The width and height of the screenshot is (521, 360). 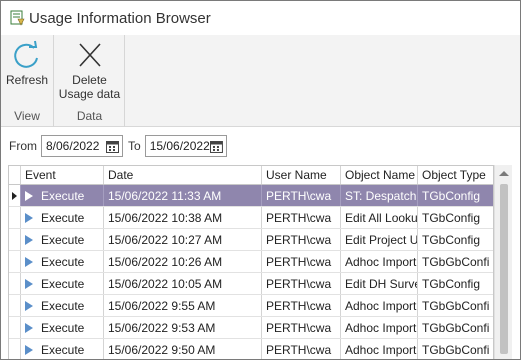 What do you see at coordinates (379, 217) in the screenshot?
I see `object-name-cell: Edit All Looku` at bounding box center [379, 217].